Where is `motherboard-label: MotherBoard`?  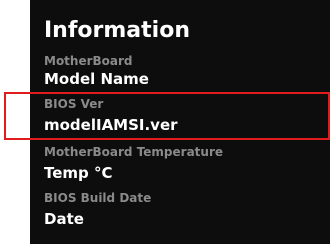
motherboard-label: MotherBoard is located at coordinates (88, 61).